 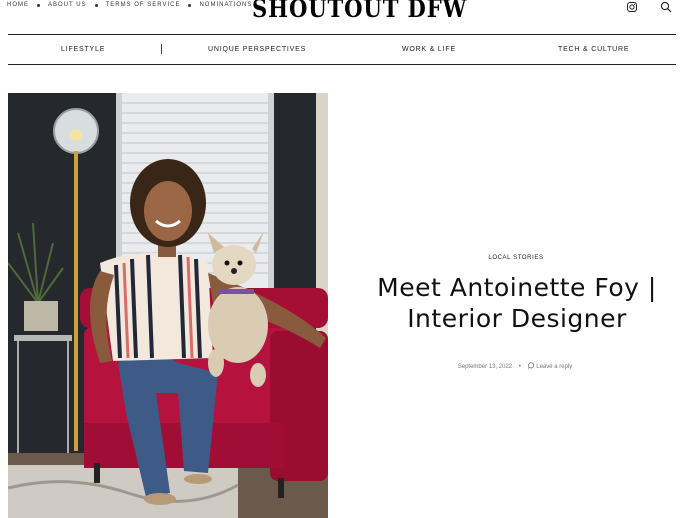 I want to click on menu-item-lifestyle: LIFESTYLE, so click(x=83, y=49).